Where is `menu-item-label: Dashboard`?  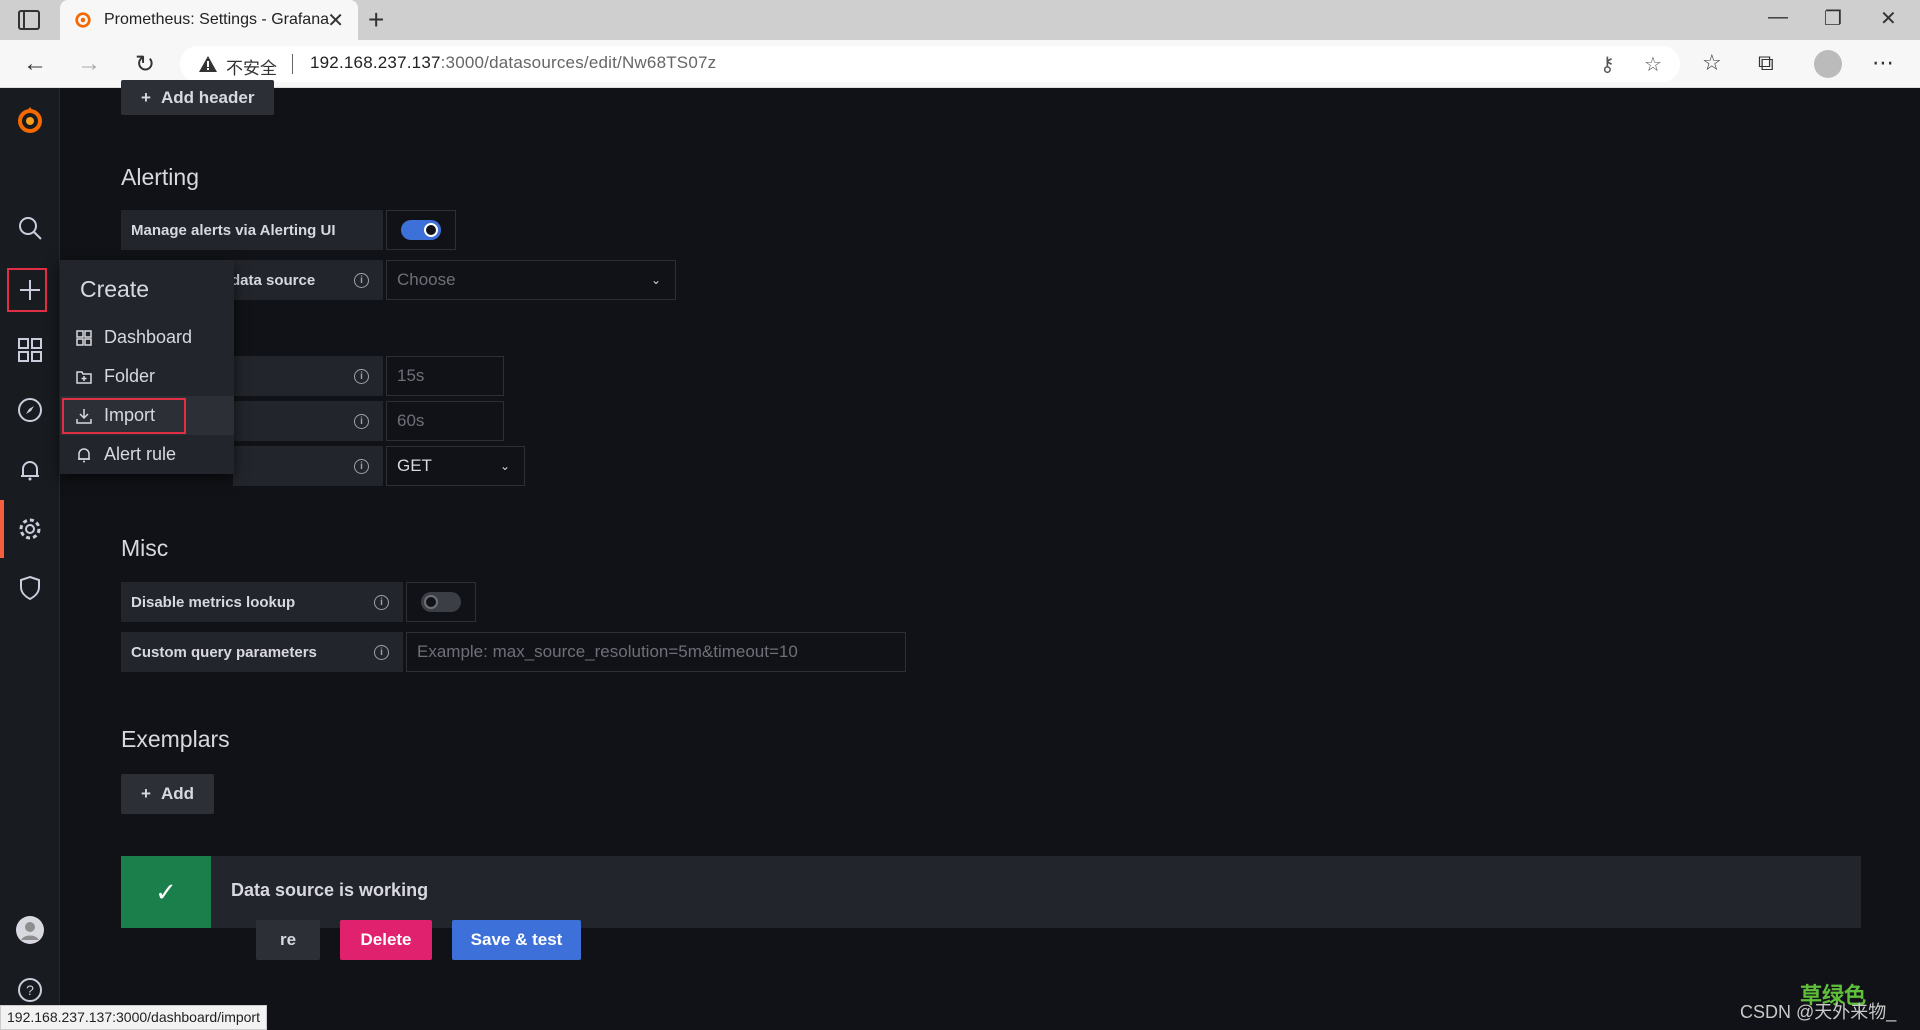
menu-item-label: Dashboard is located at coordinates (148, 337).